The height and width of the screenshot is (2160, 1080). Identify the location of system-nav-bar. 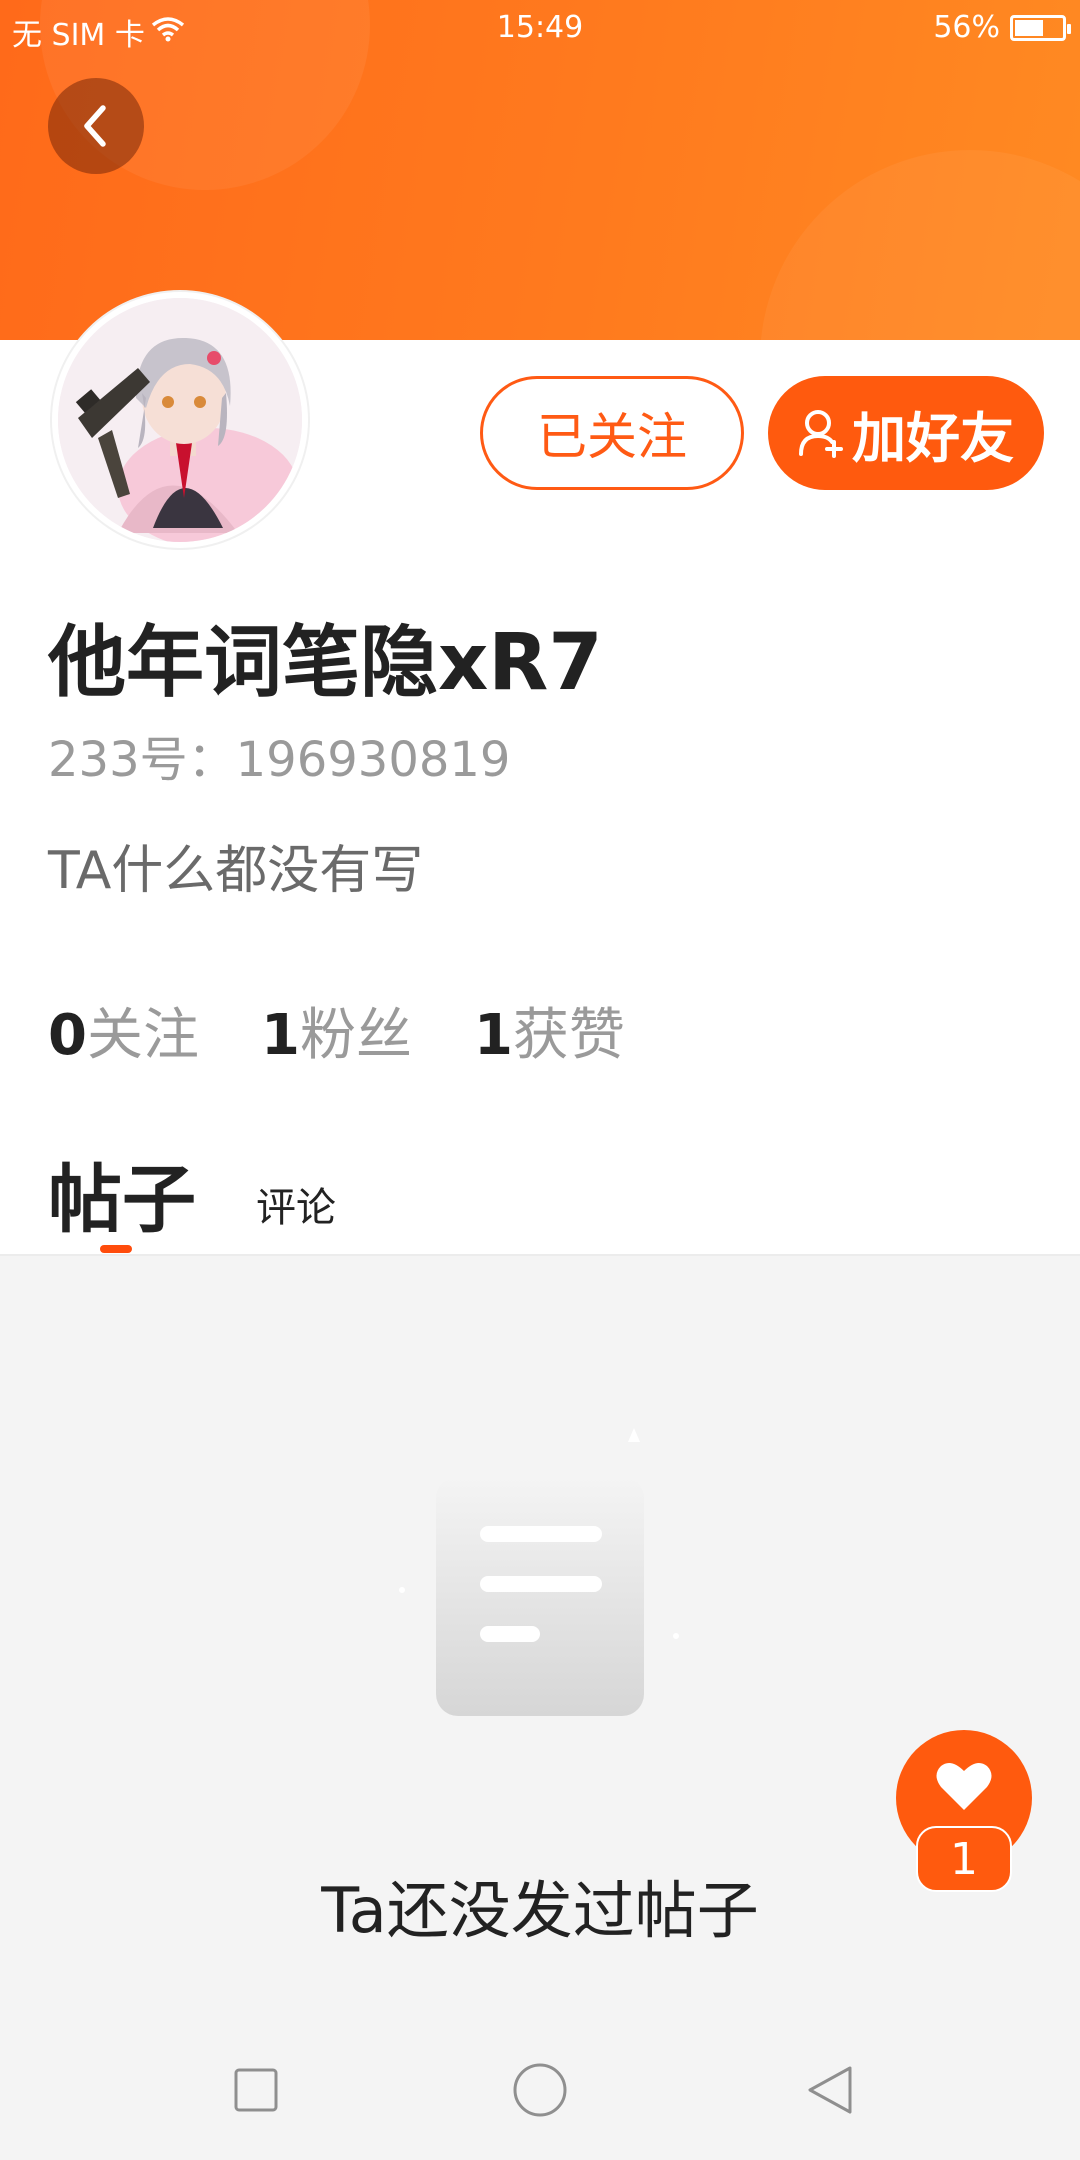
(540, 2088).